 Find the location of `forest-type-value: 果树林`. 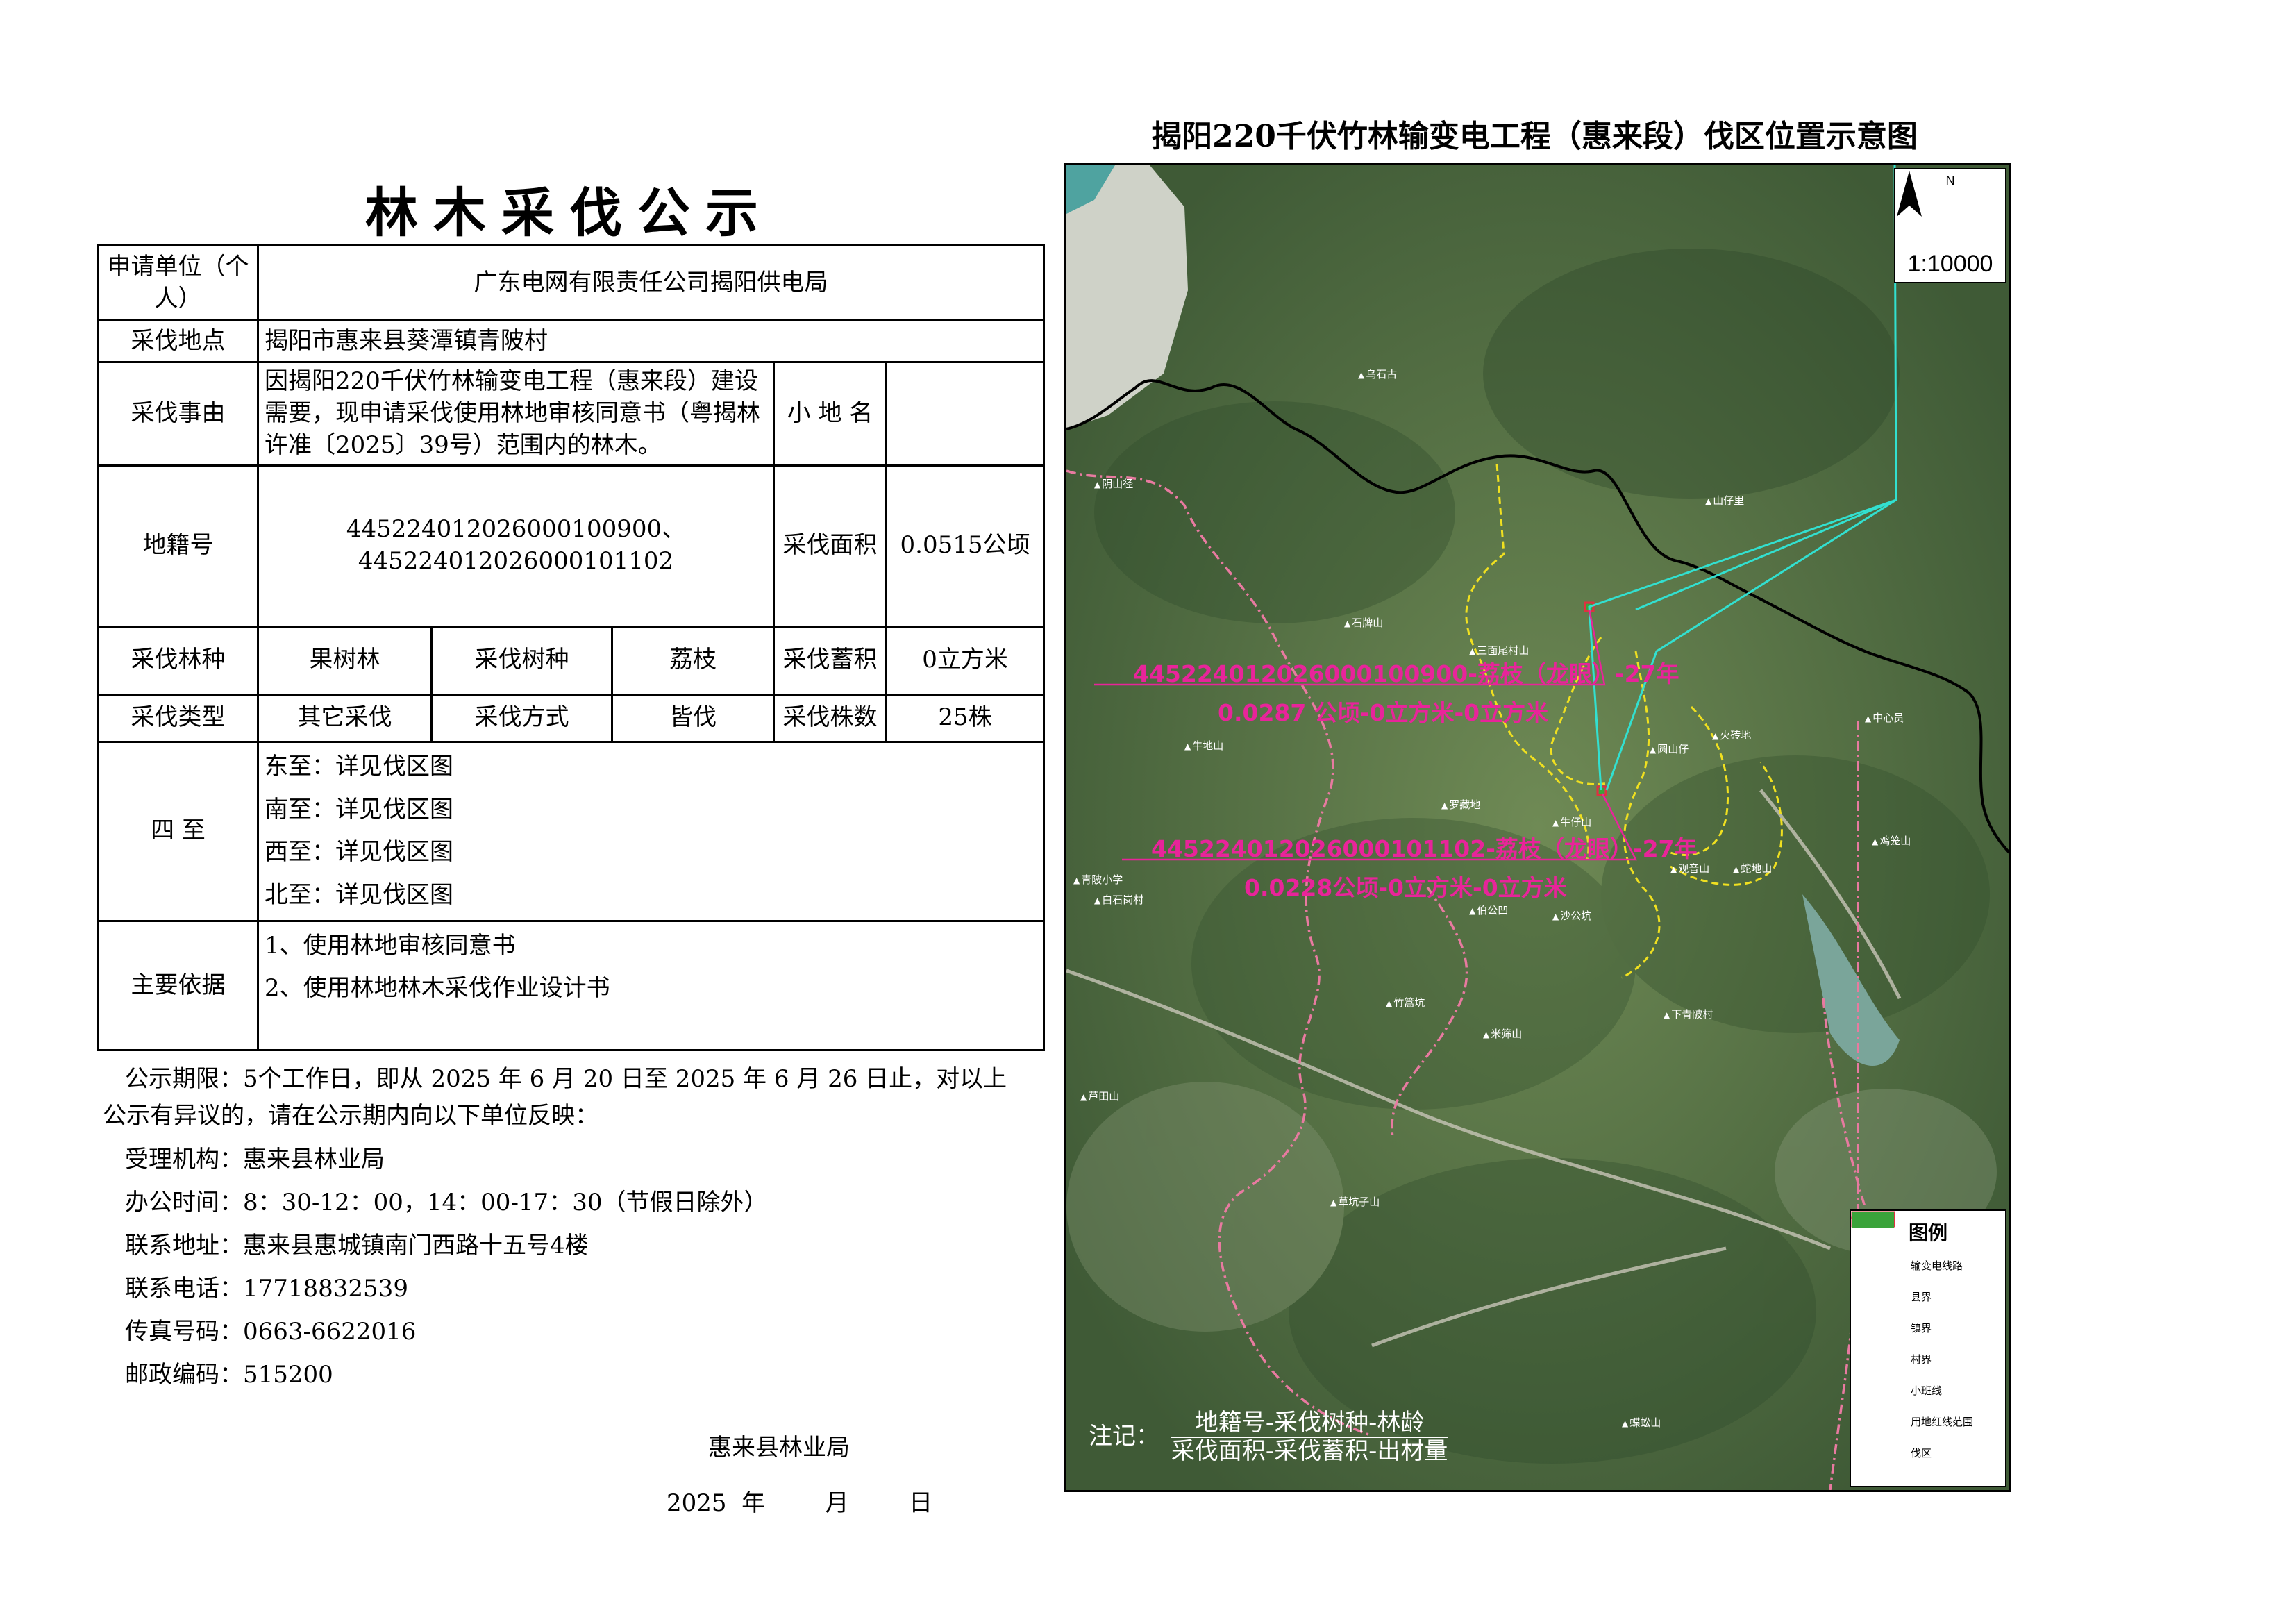

forest-type-value: 果树林 is located at coordinates (345, 660).